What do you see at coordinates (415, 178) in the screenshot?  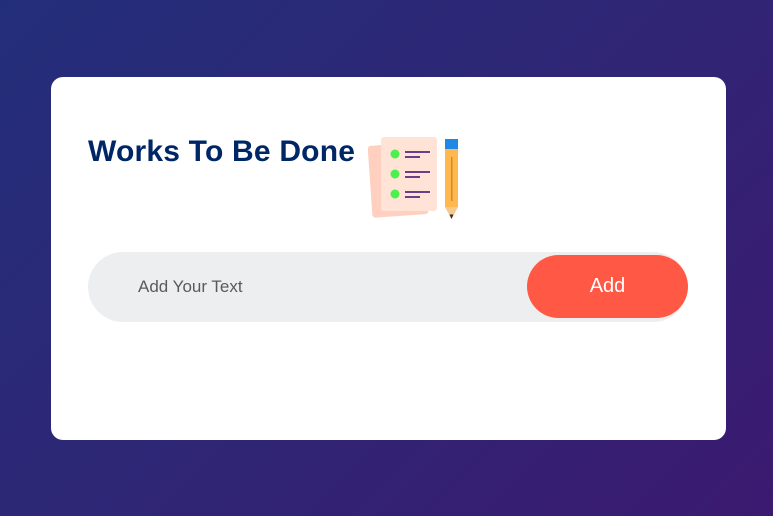 I see `checklist-with-pencil-icon` at bounding box center [415, 178].